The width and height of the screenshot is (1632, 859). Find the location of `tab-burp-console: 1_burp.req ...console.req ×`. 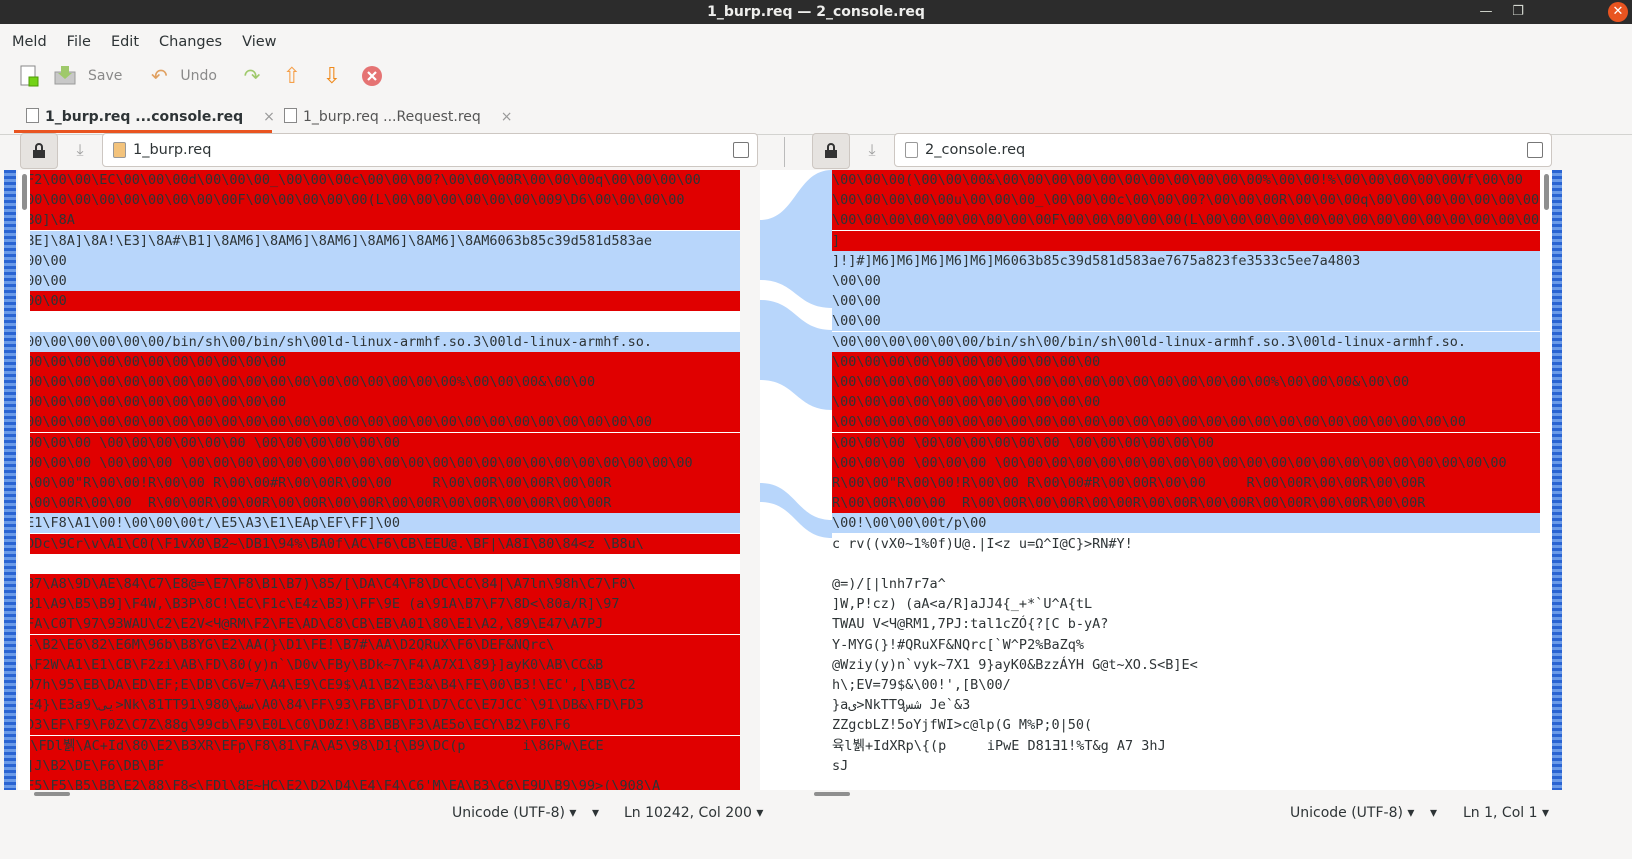

tab-burp-console: 1_burp.req ...console.req × is located at coordinates (150, 117).